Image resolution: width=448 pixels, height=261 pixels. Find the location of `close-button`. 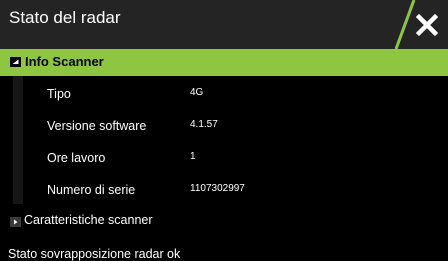

close-button is located at coordinates (426, 24).